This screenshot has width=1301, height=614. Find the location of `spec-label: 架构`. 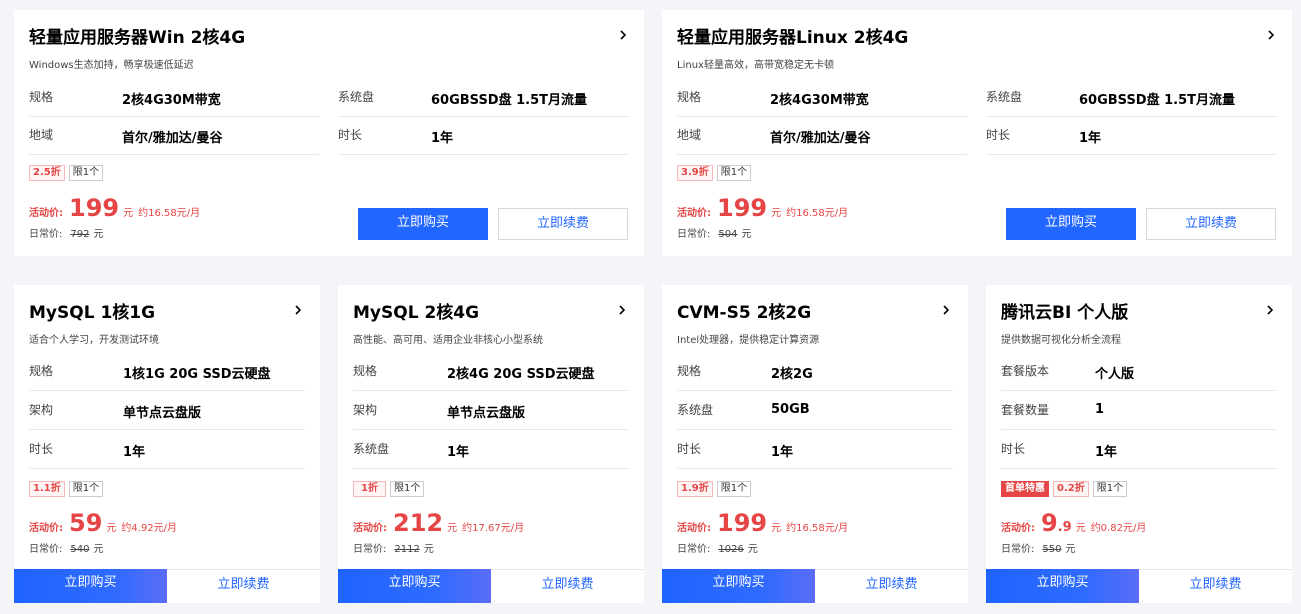

spec-label: 架构 is located at coordinates (365, 410).